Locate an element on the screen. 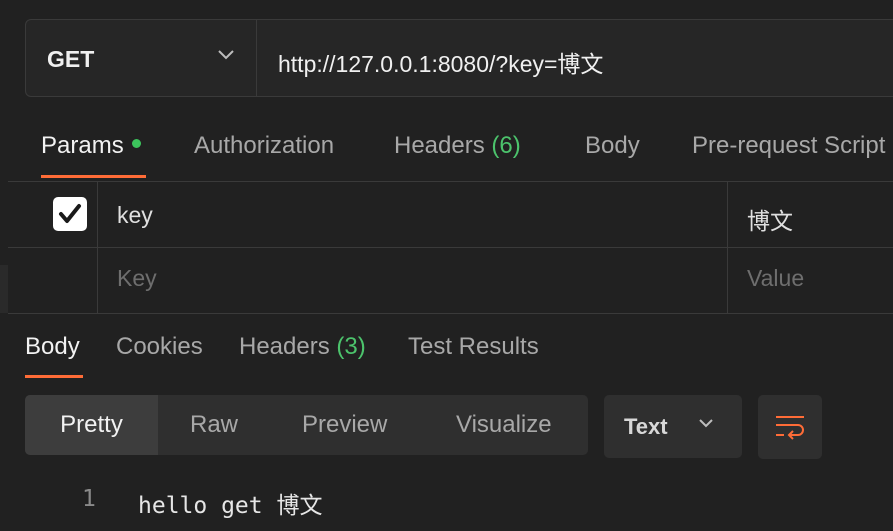  response-headers-count: (3) is located at coordinates (351, 346).